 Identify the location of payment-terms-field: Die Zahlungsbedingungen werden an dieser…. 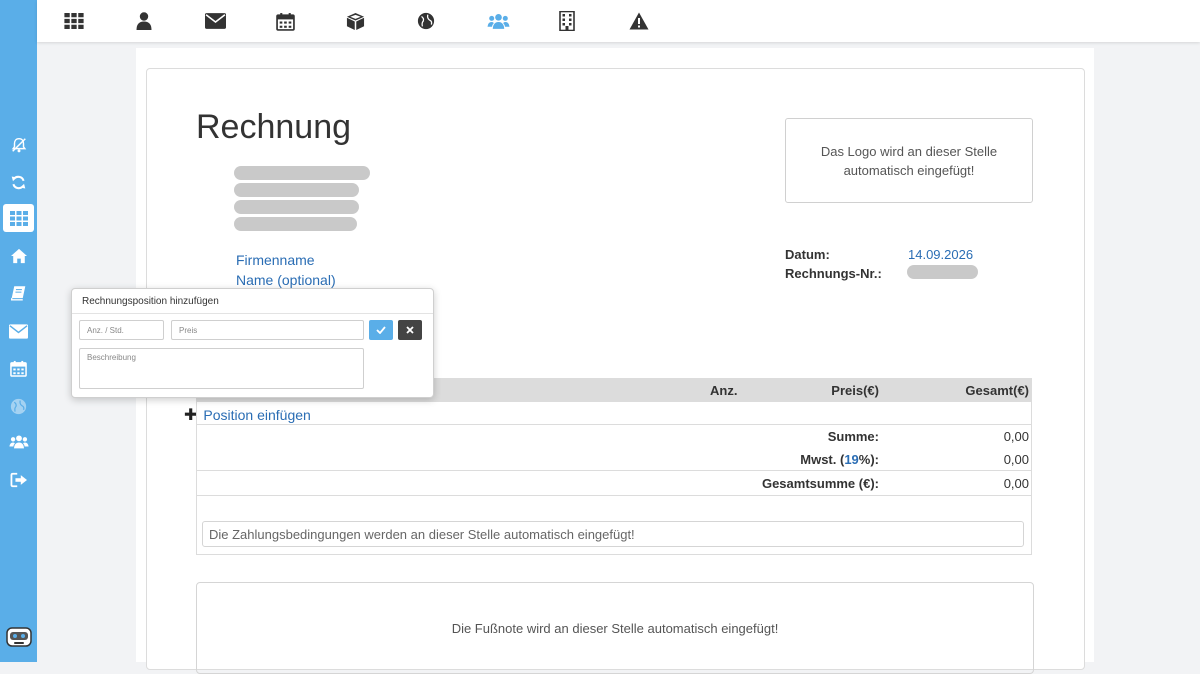
(613, 534).